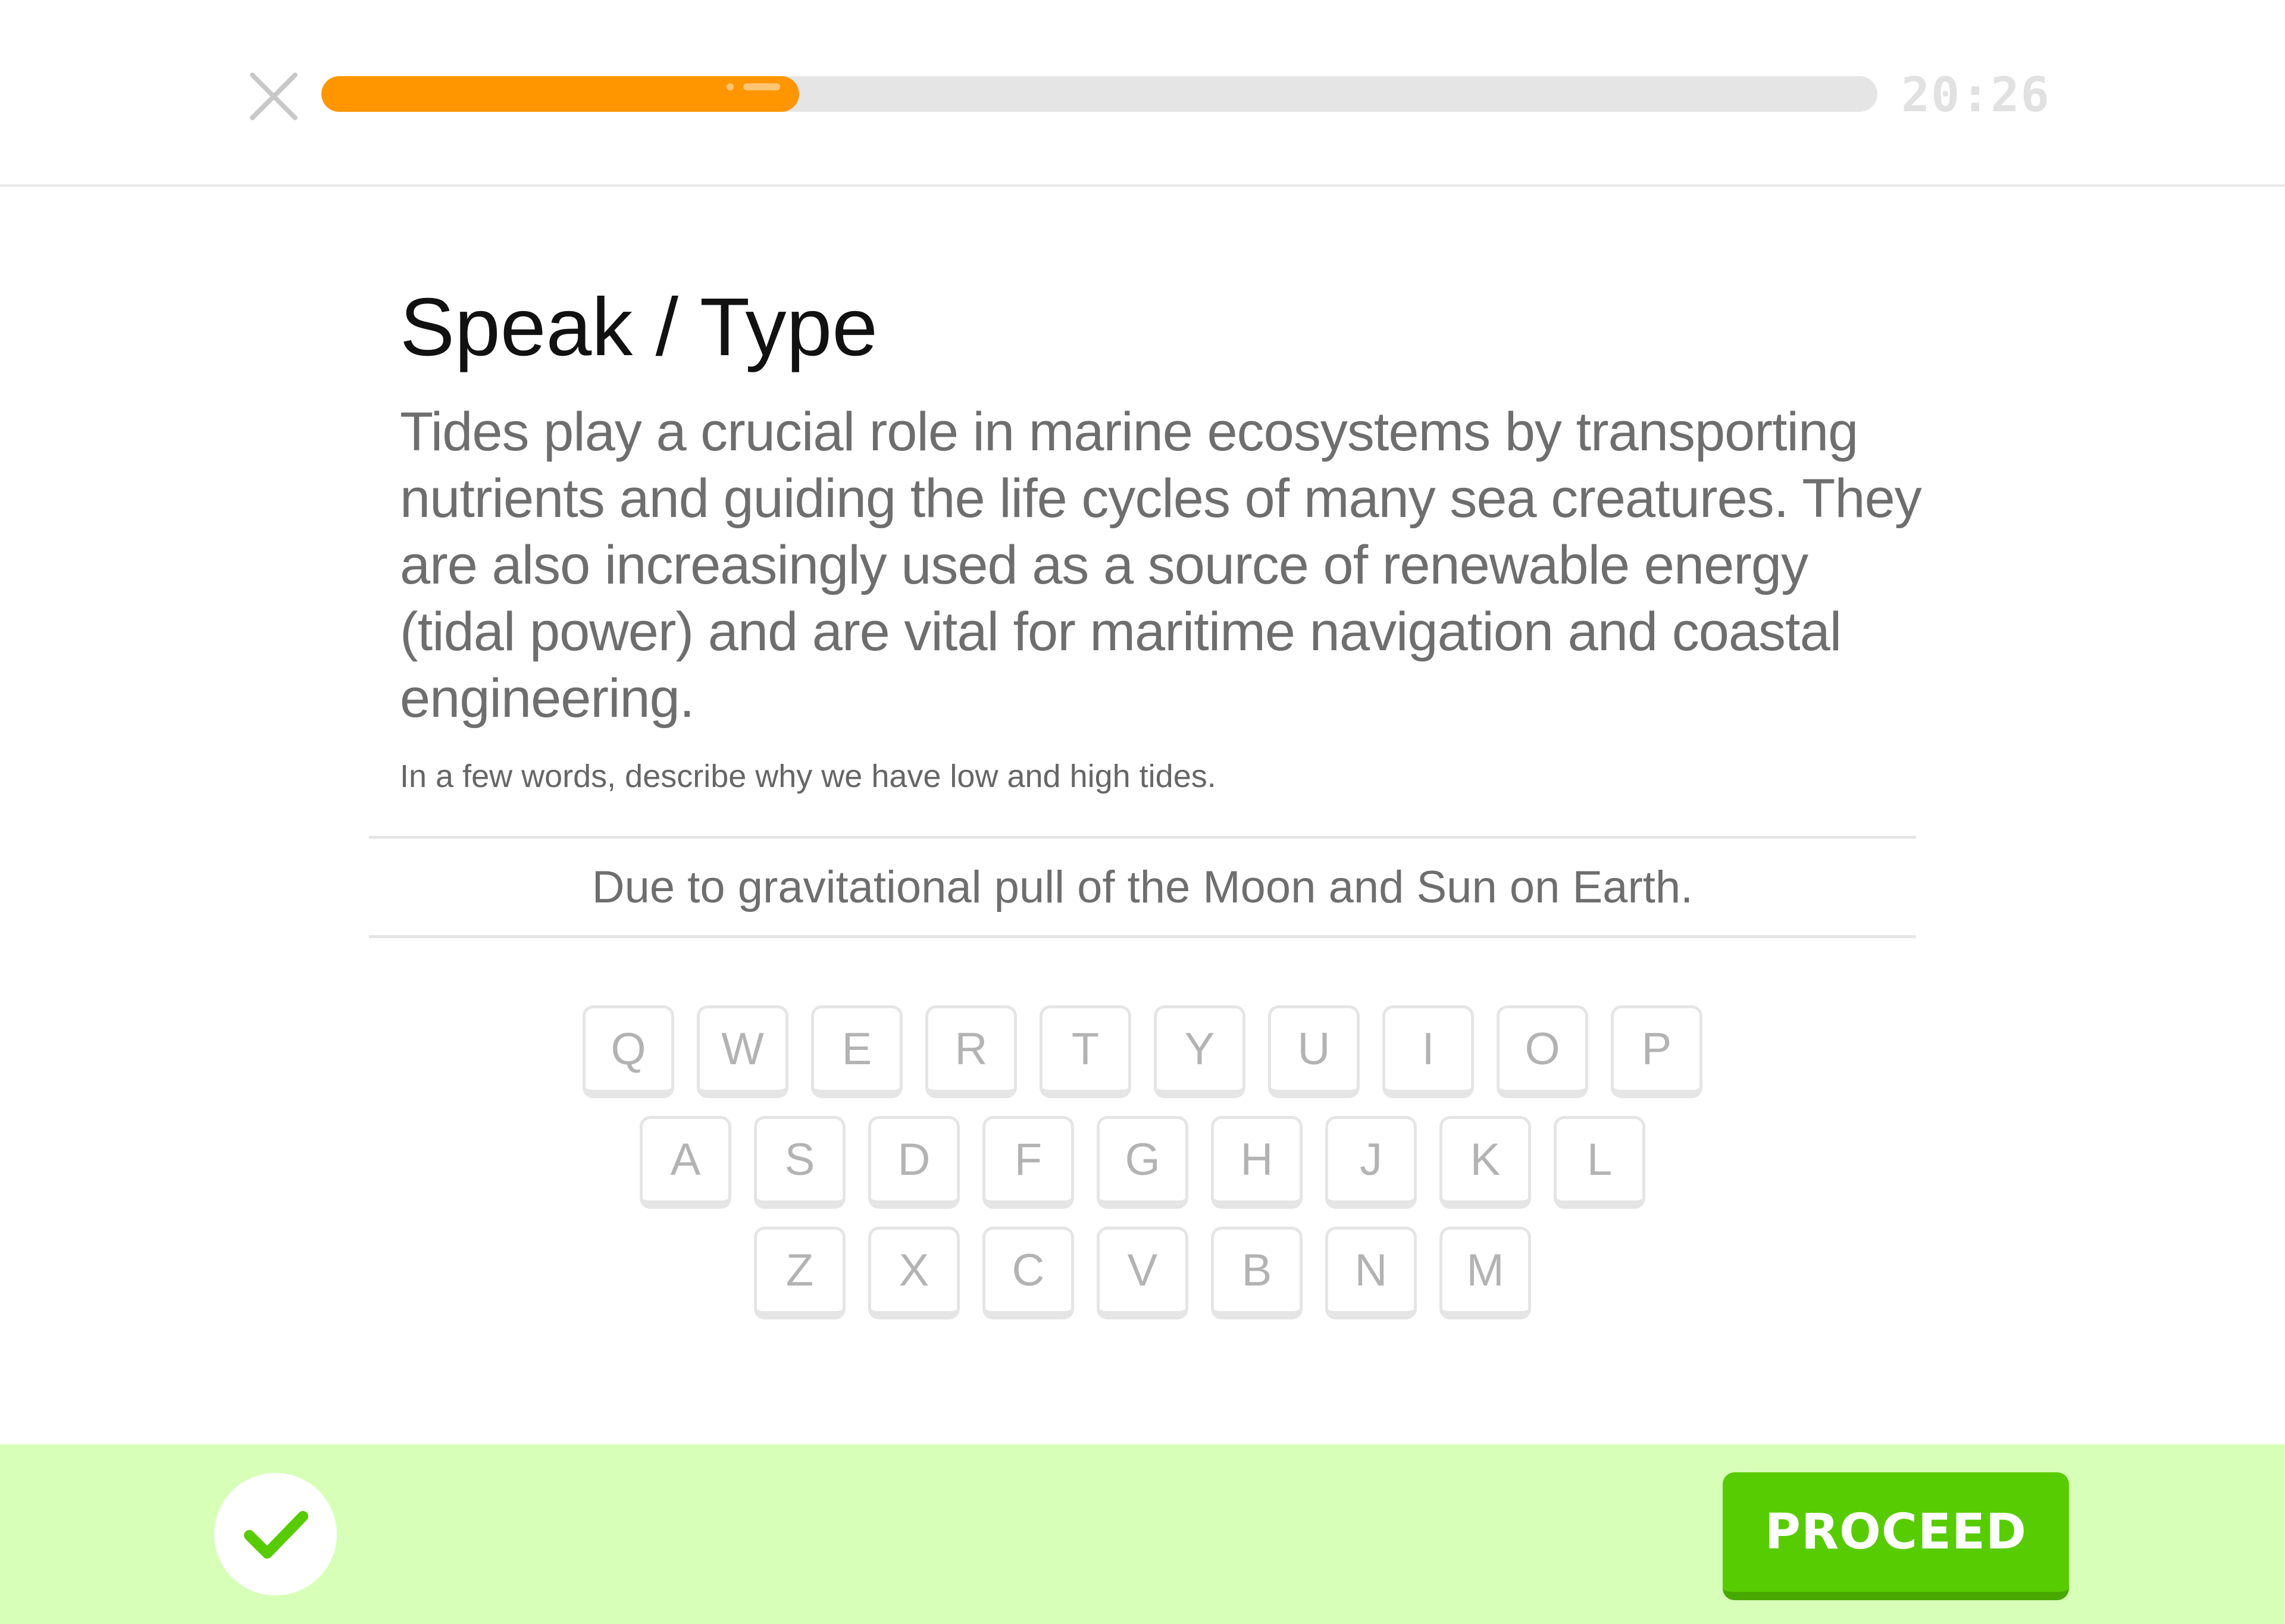 This screenshot has width=2285, height=1624. Describe the element at coordinates (1314, 1051) in the screenshot. I see `key-u: U` at that location.